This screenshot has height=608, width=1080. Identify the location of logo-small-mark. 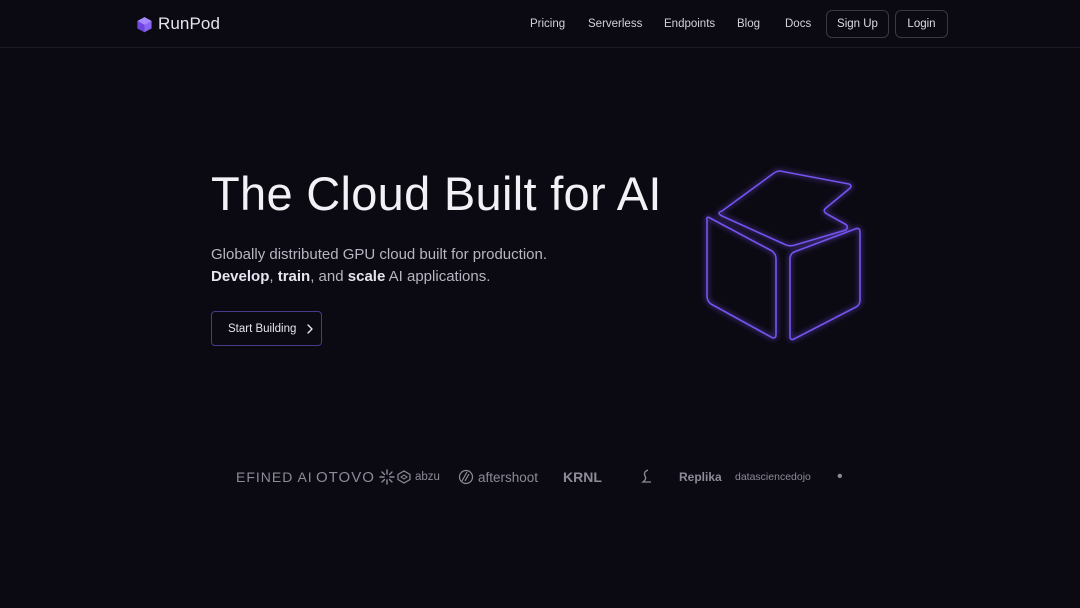
(647, 477).